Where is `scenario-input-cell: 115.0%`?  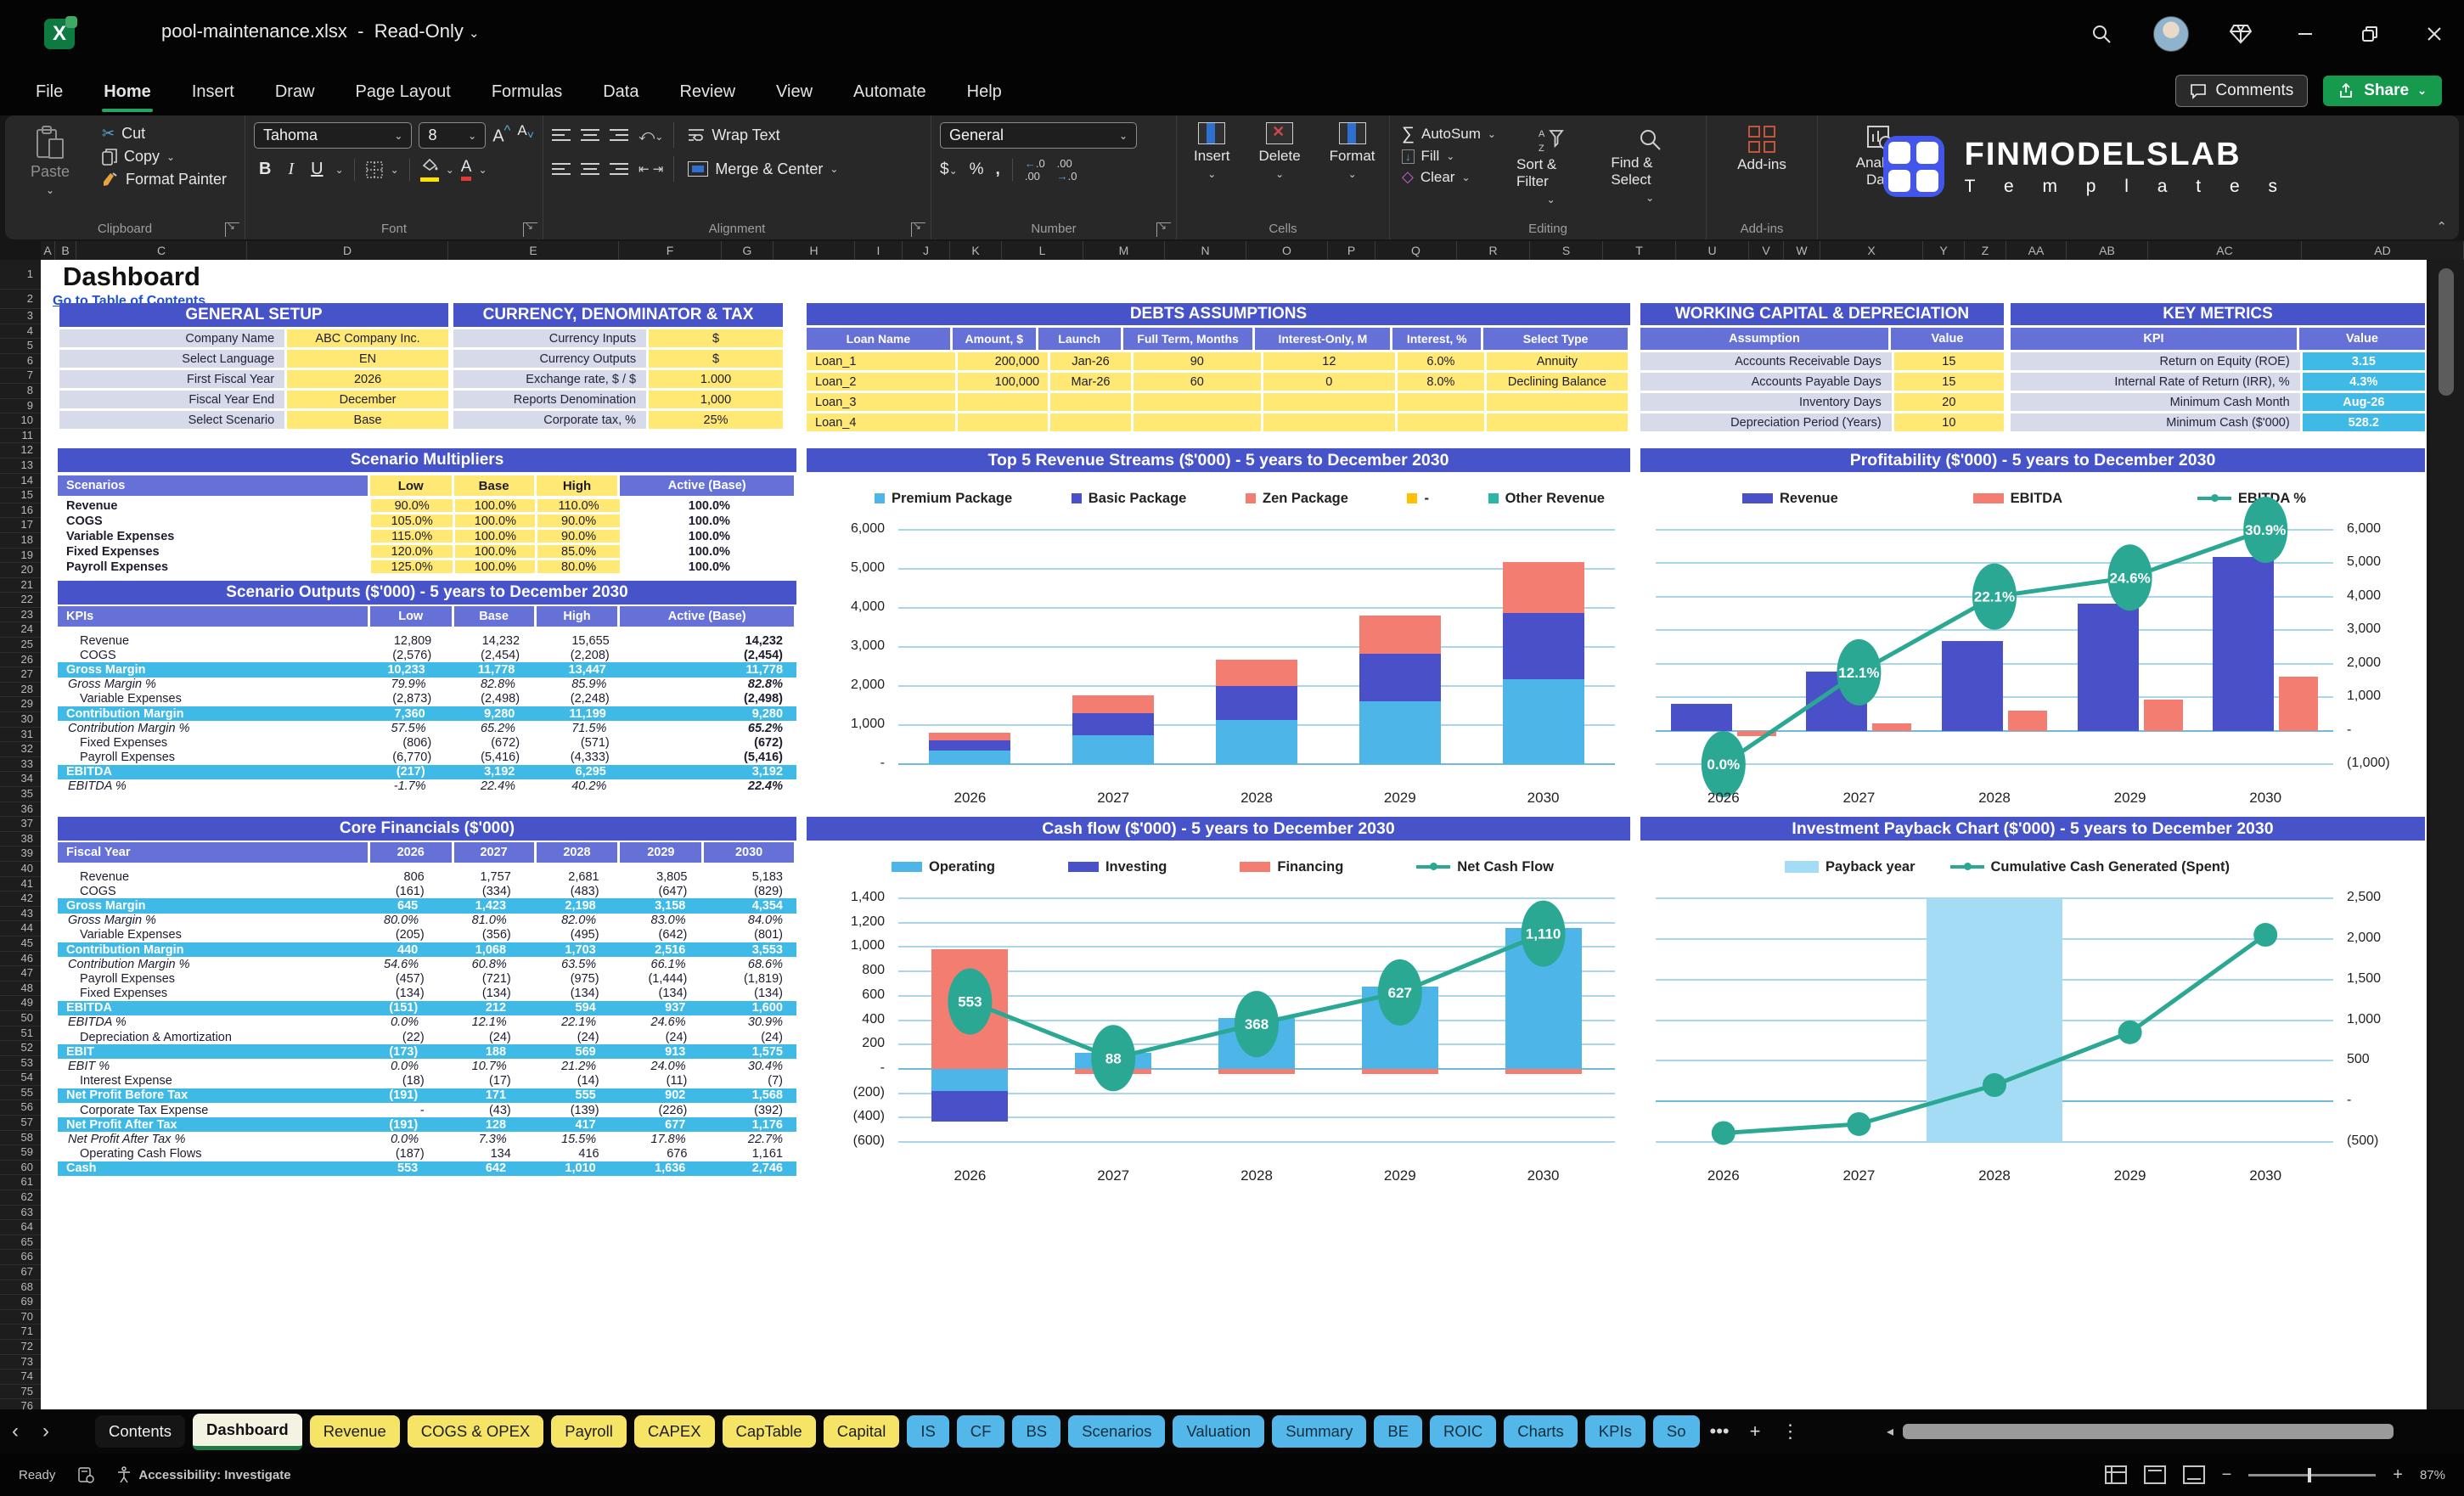
scenario-input-cell: 115.0% is located at coordinates (412, 536).